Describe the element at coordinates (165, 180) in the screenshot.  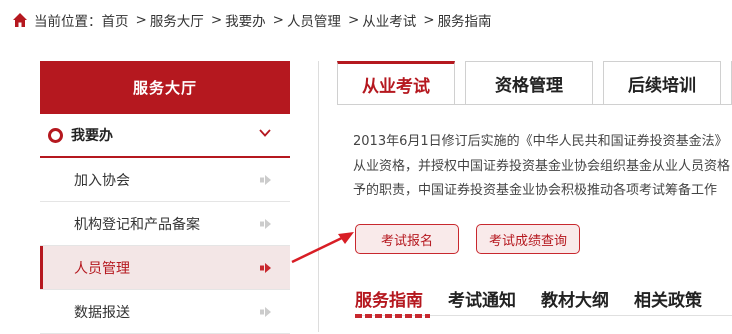
I see `sidebar-item-join-association: 加入协会` at that location.